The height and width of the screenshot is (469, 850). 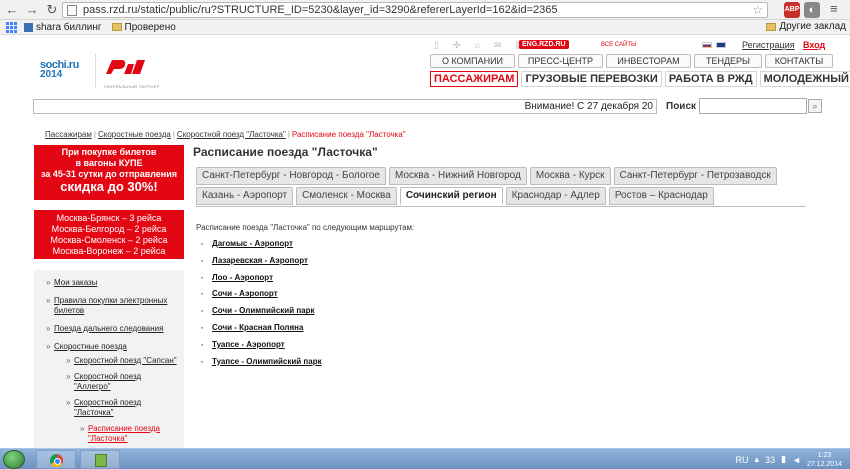 What do you see at coordinates (122, 408) in the screenshot?
I see `sidebar-item-lastochka: Скоростной поезд "Ласточка"` at bounding box center [122, 408].